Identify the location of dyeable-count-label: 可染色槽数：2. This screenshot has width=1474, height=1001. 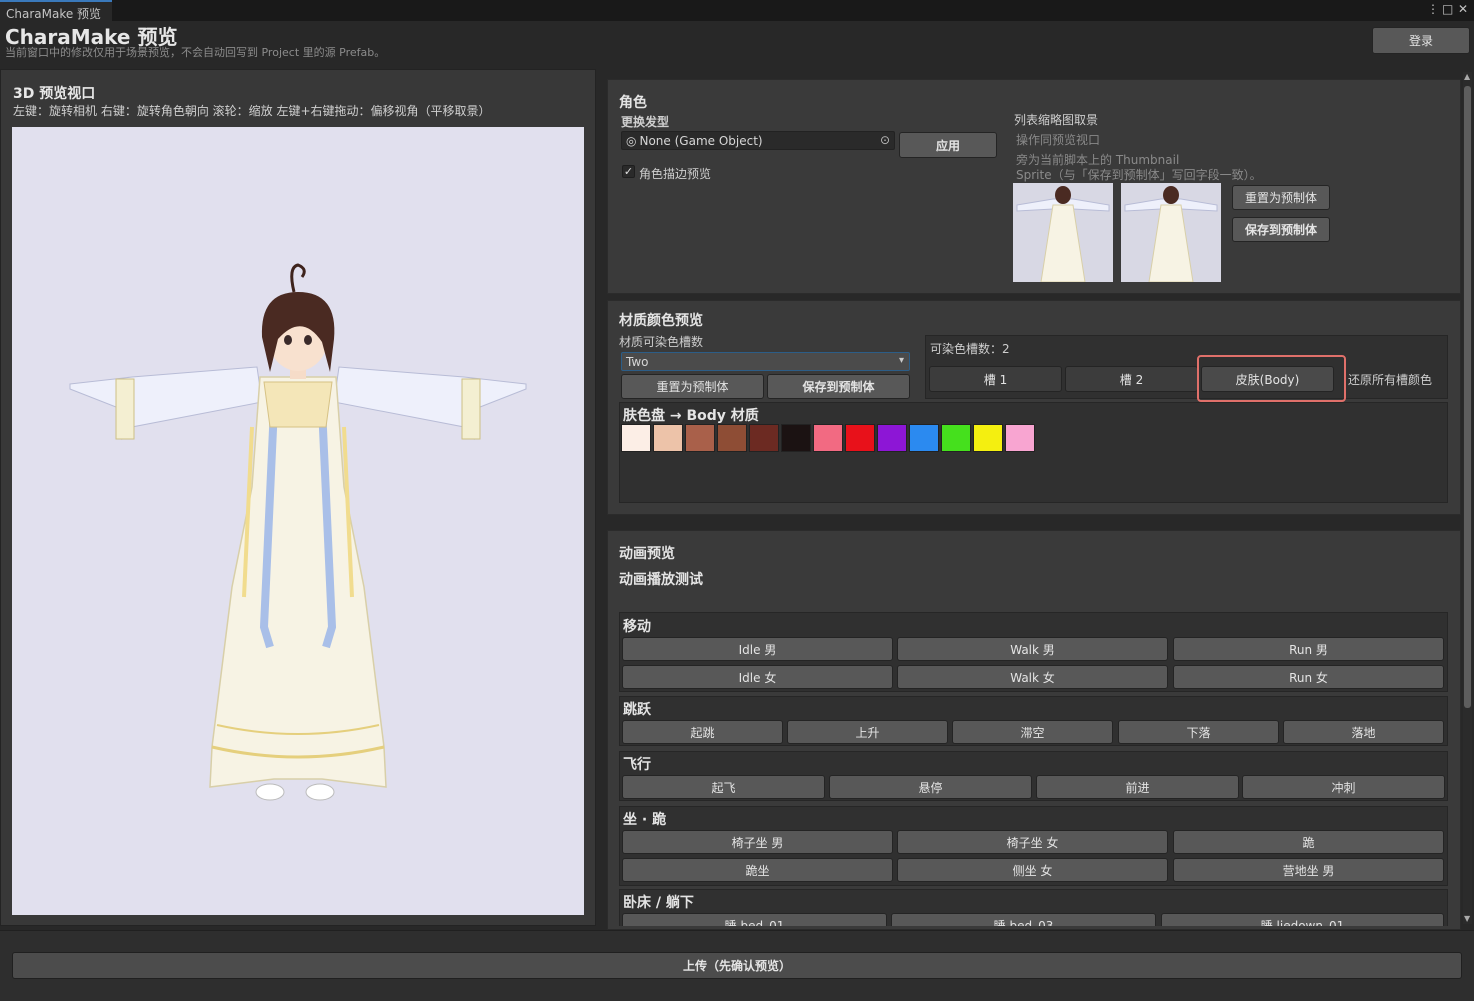
(970, 349).